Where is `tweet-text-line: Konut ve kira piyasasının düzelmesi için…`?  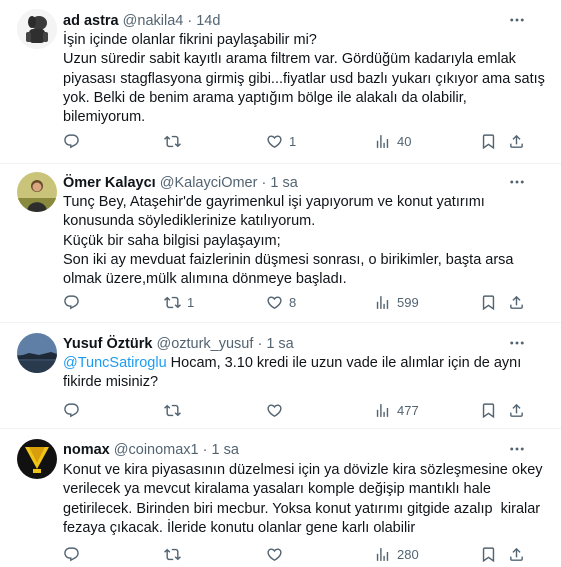
tweet-text-line: Konut ve kira piyasasının düzelmesi için… is located at coordinates (303, 470).